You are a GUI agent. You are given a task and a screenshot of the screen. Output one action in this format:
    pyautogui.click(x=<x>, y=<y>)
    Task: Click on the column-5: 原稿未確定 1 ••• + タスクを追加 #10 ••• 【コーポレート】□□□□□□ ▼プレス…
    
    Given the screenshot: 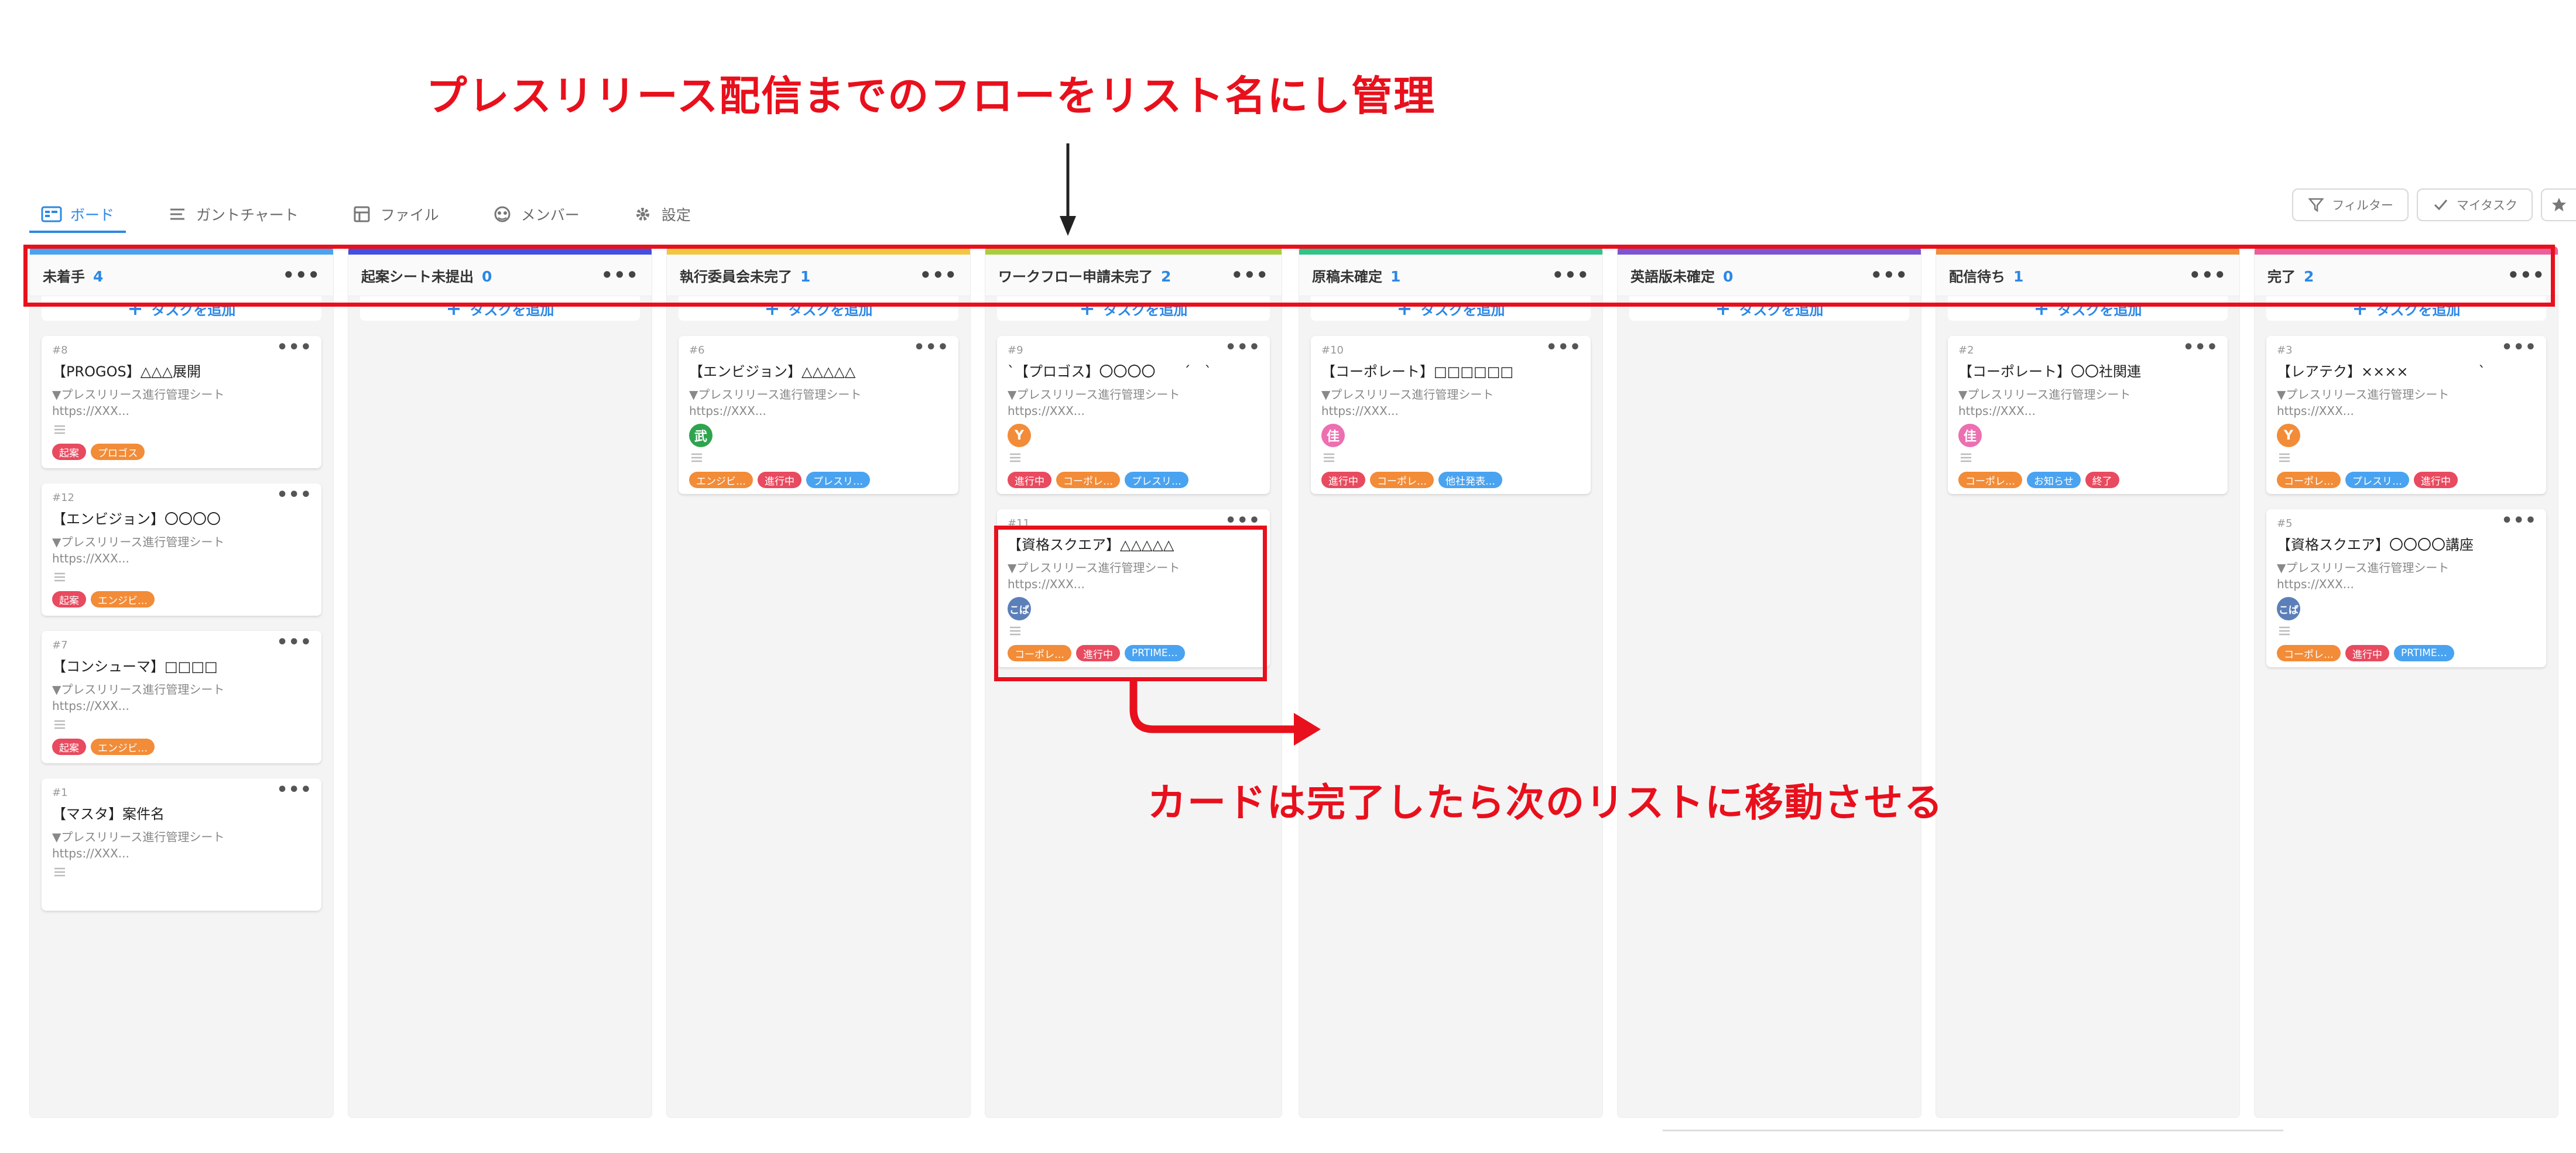 What is the action you would take?
    pyautogui.click(x=1451, y=682)
    